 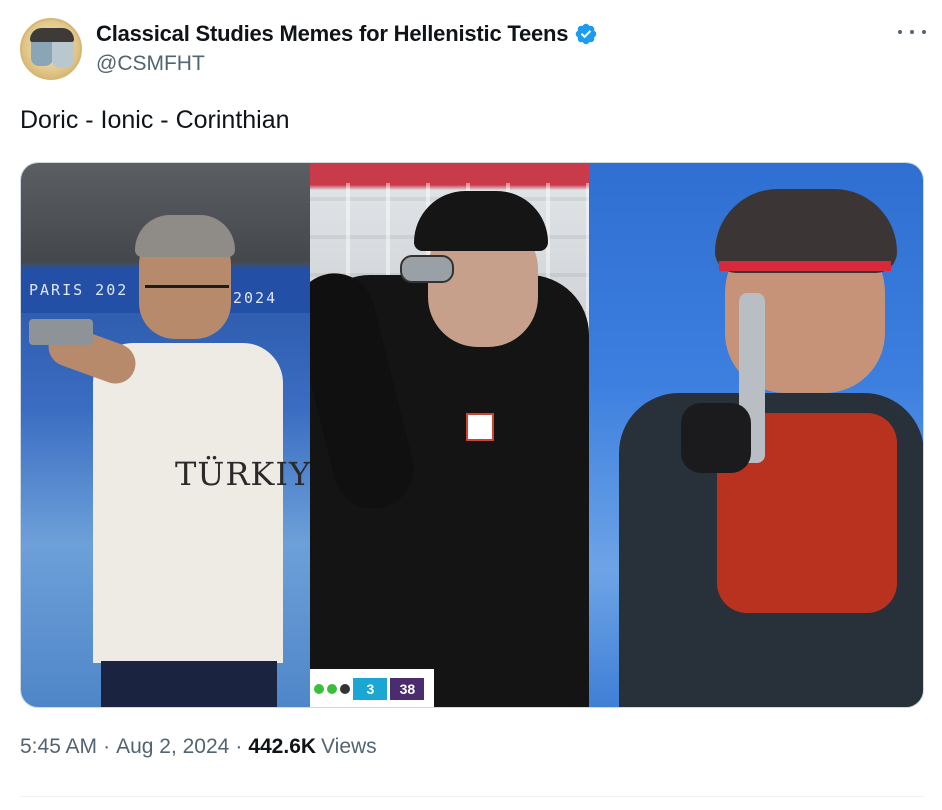 What do you see at coordinates (715, 438) in the screenshot?
I see `shooter-glove` at bounding box center [715, 438].